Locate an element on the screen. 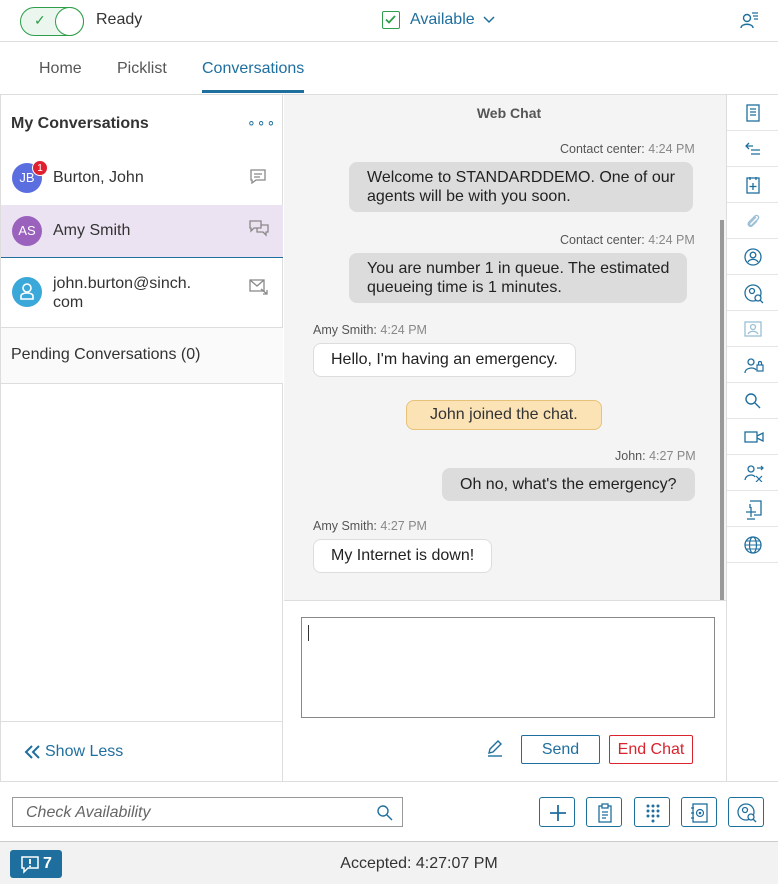  attachment-button is located at coordinates (752, 221).